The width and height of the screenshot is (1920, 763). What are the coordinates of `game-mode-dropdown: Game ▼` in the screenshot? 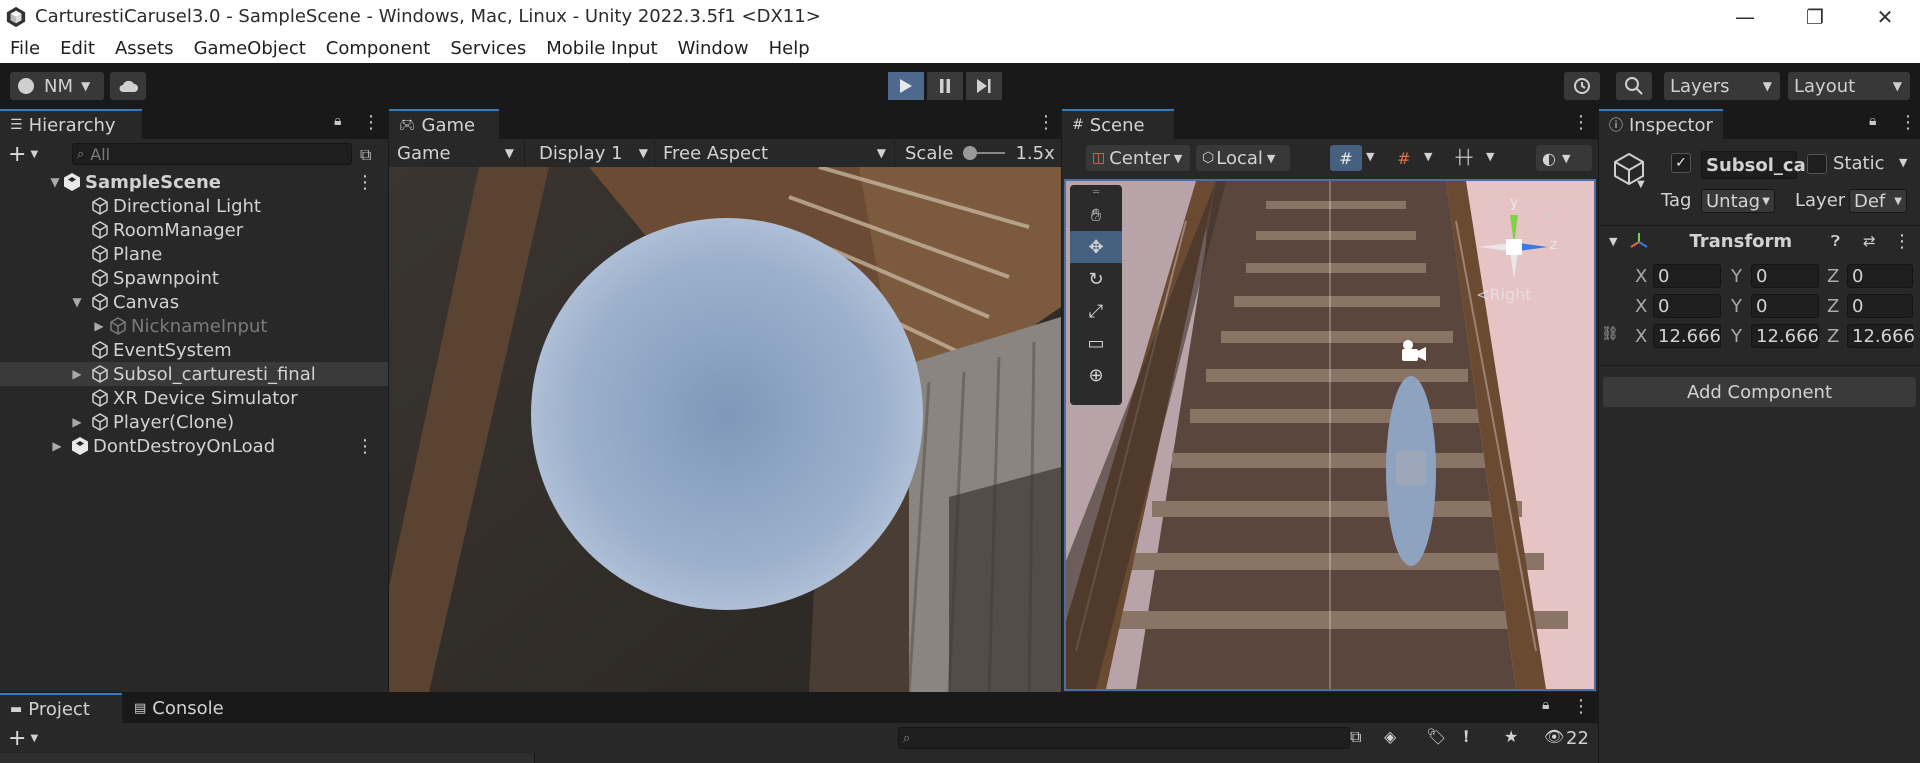 It's located at (457, 153).